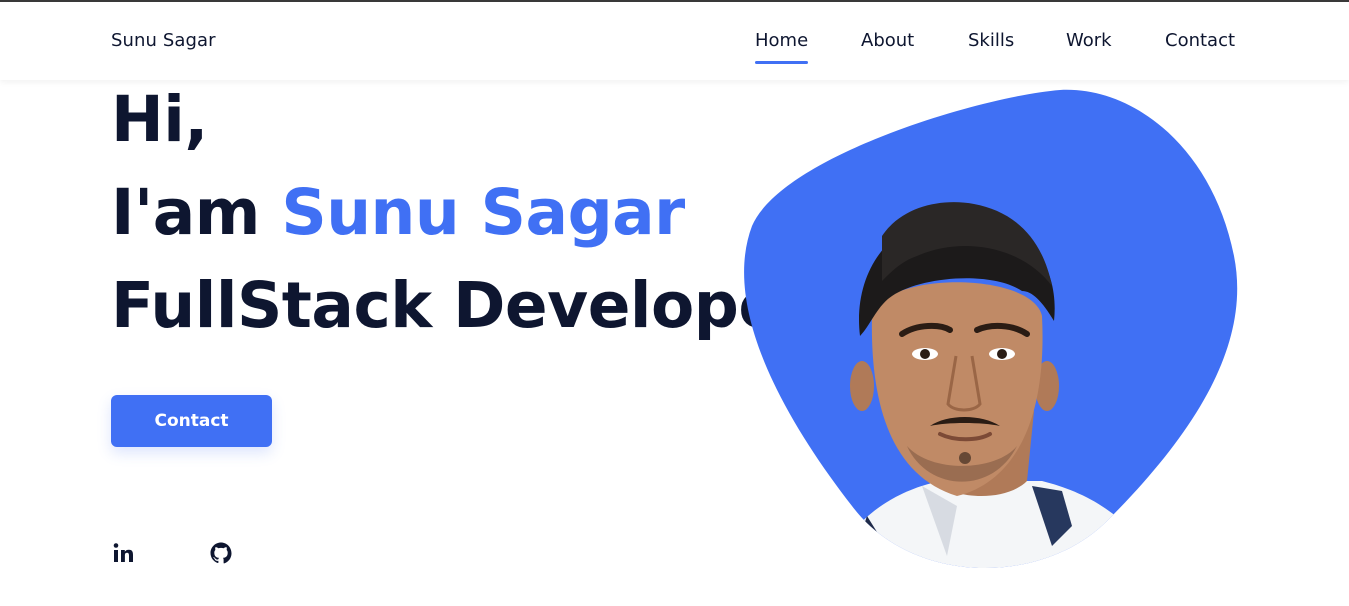  I want to click on nav-home-active-indicator-wrap, so click(781, 47).